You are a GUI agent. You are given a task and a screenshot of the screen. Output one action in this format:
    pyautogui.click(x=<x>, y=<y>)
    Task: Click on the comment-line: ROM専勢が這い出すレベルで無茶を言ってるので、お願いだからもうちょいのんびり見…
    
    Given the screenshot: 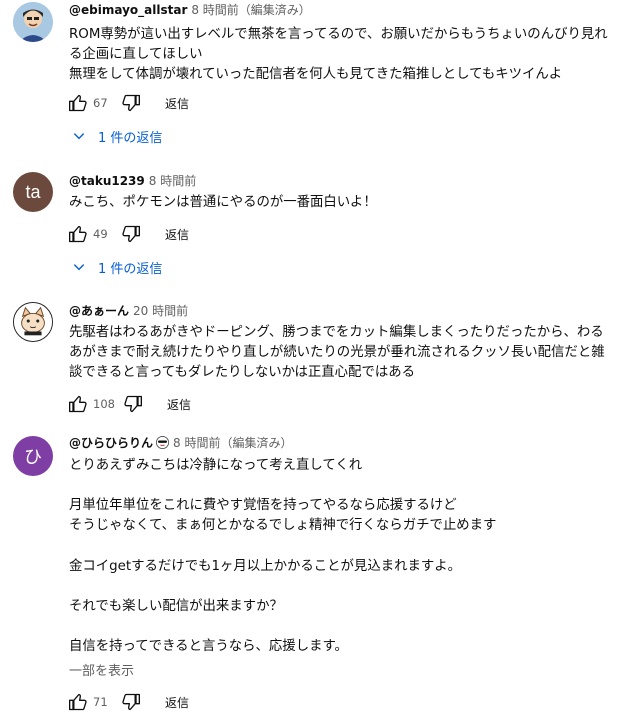 What is the action you would take?
    pyautogui.click(x=338, y=34)
    